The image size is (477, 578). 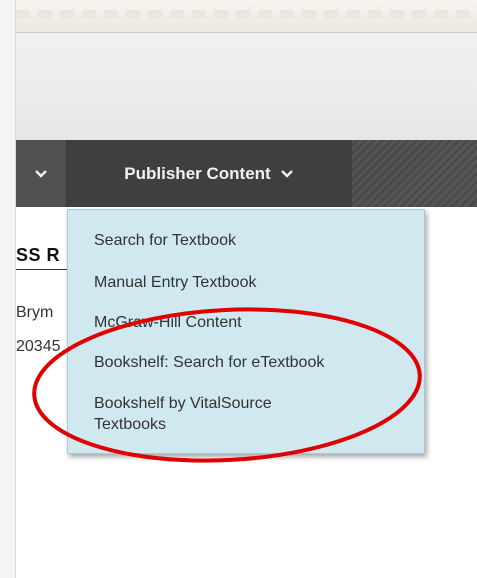 What do you see at coordinates (165, 240) in the screenshot?
I see `menu-item-search-for-textbook: Search for Textbook` at bounding box center [165, 240].